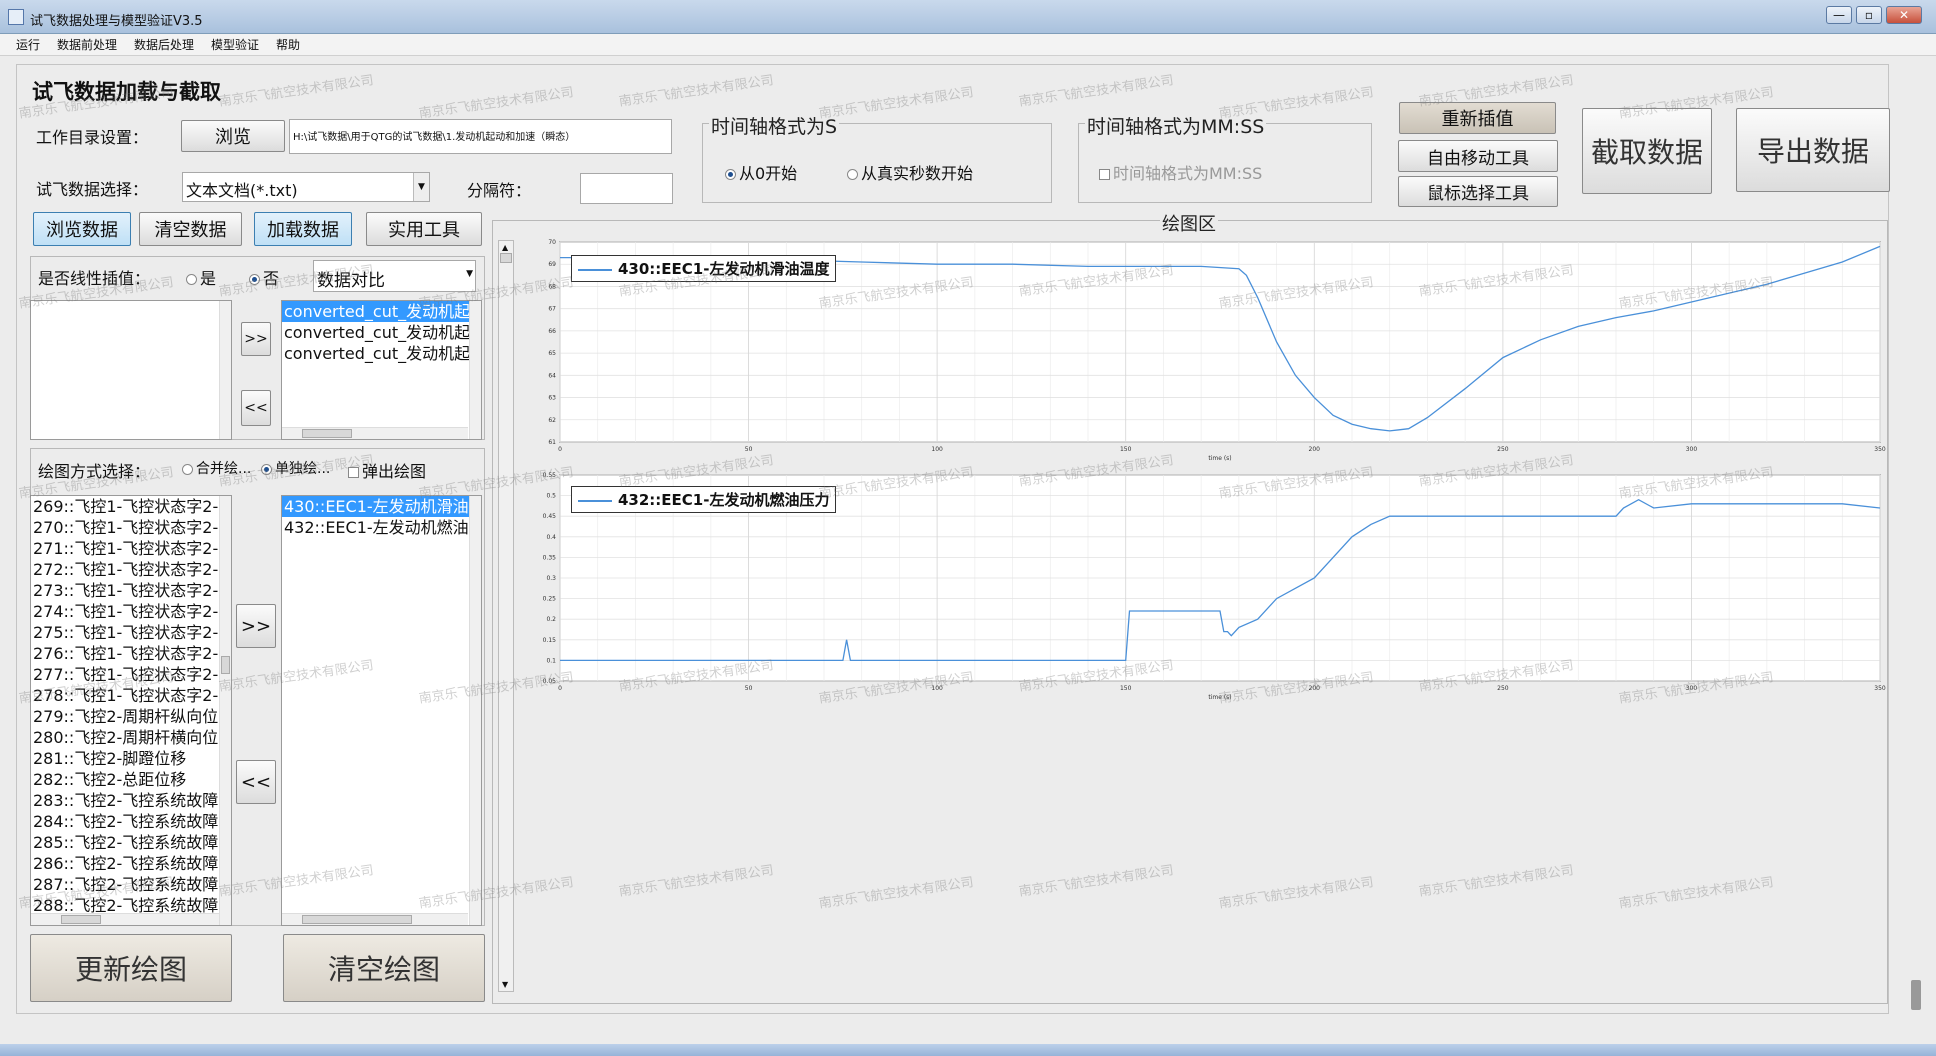 The height and width of the screenshot is (1056, 1936). I want to click on arrow-up-icon: ▲, so click(505, 247).